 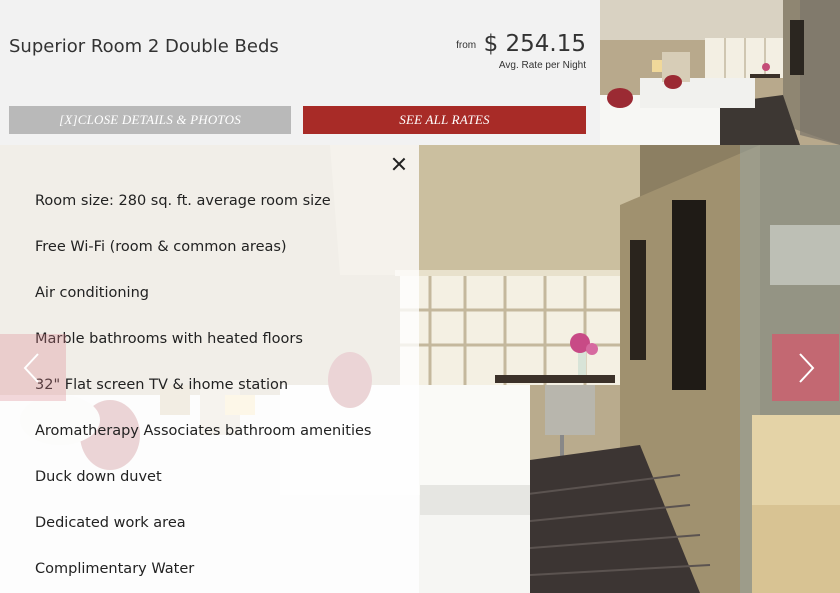 I want to click on room-price: $ 254.15, so click(x=534, y=44).